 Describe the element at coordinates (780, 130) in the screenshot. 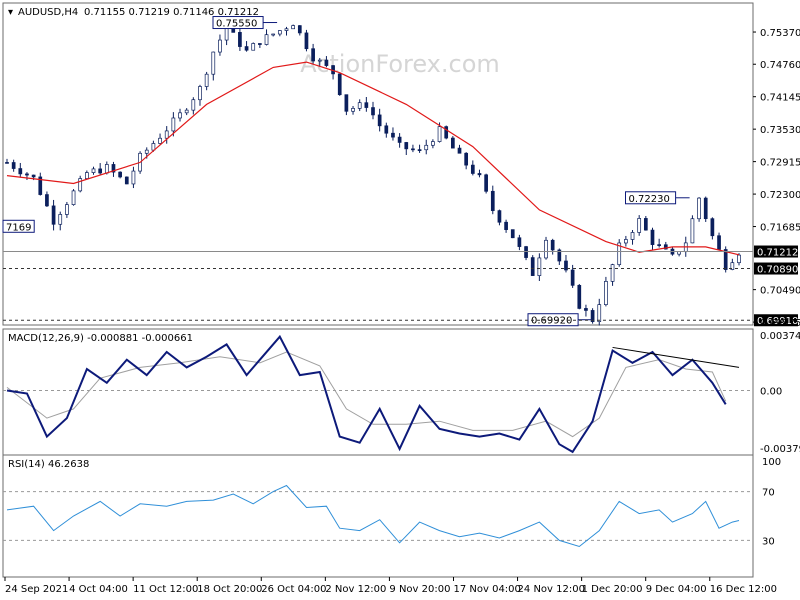

I see `price-tick-label: 0.73530` at that location.